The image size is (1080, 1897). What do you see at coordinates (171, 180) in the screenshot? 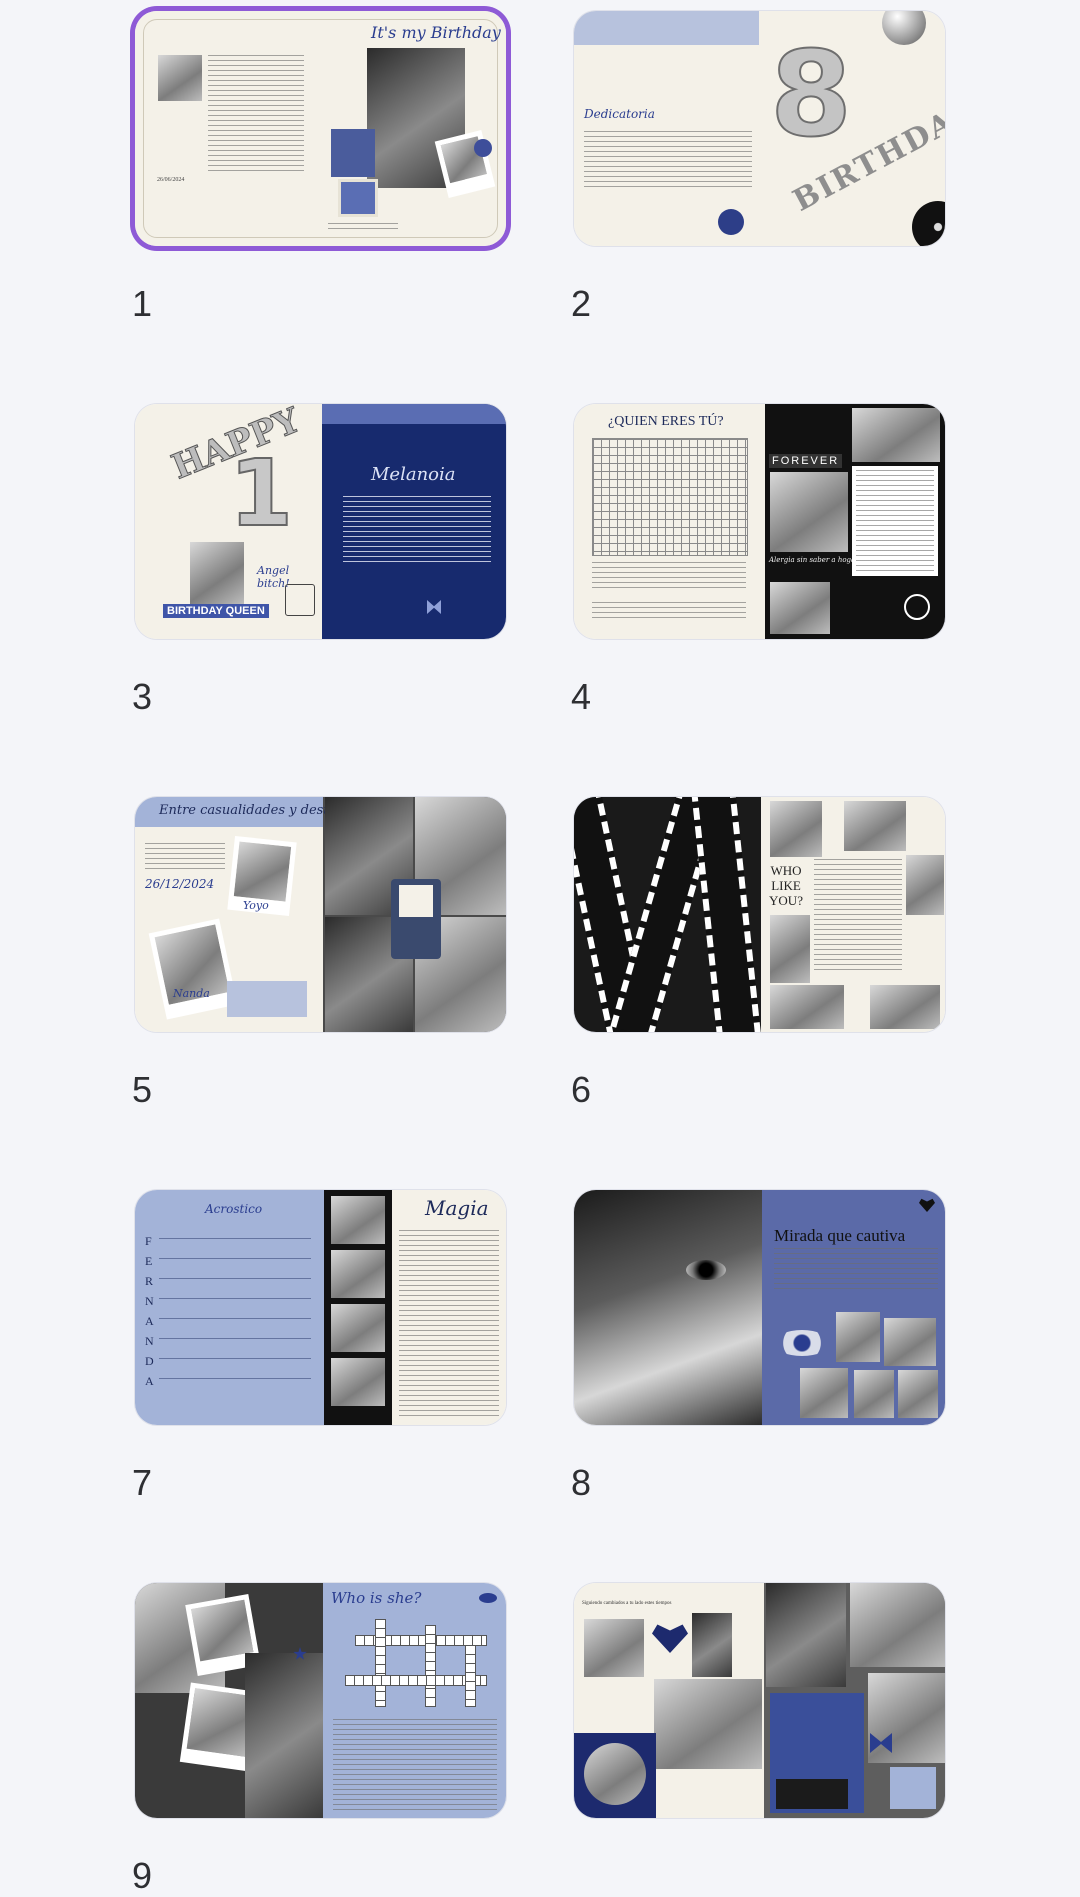
I see `page-1-date: 26/06/2024` at bounding box center [171, 180].